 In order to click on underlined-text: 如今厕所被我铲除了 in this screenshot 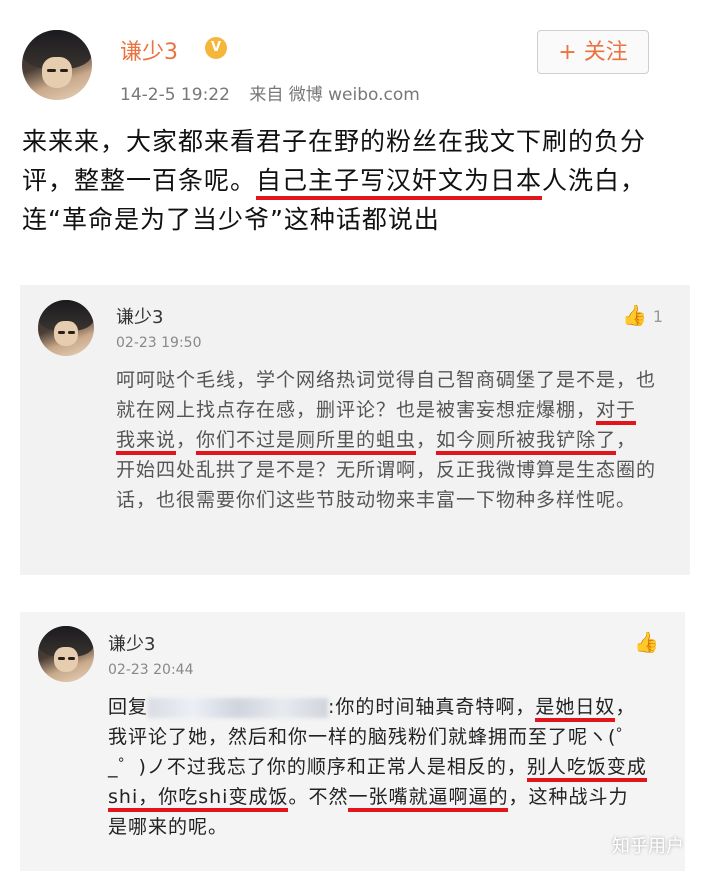, I will do `click(526, 442)`.